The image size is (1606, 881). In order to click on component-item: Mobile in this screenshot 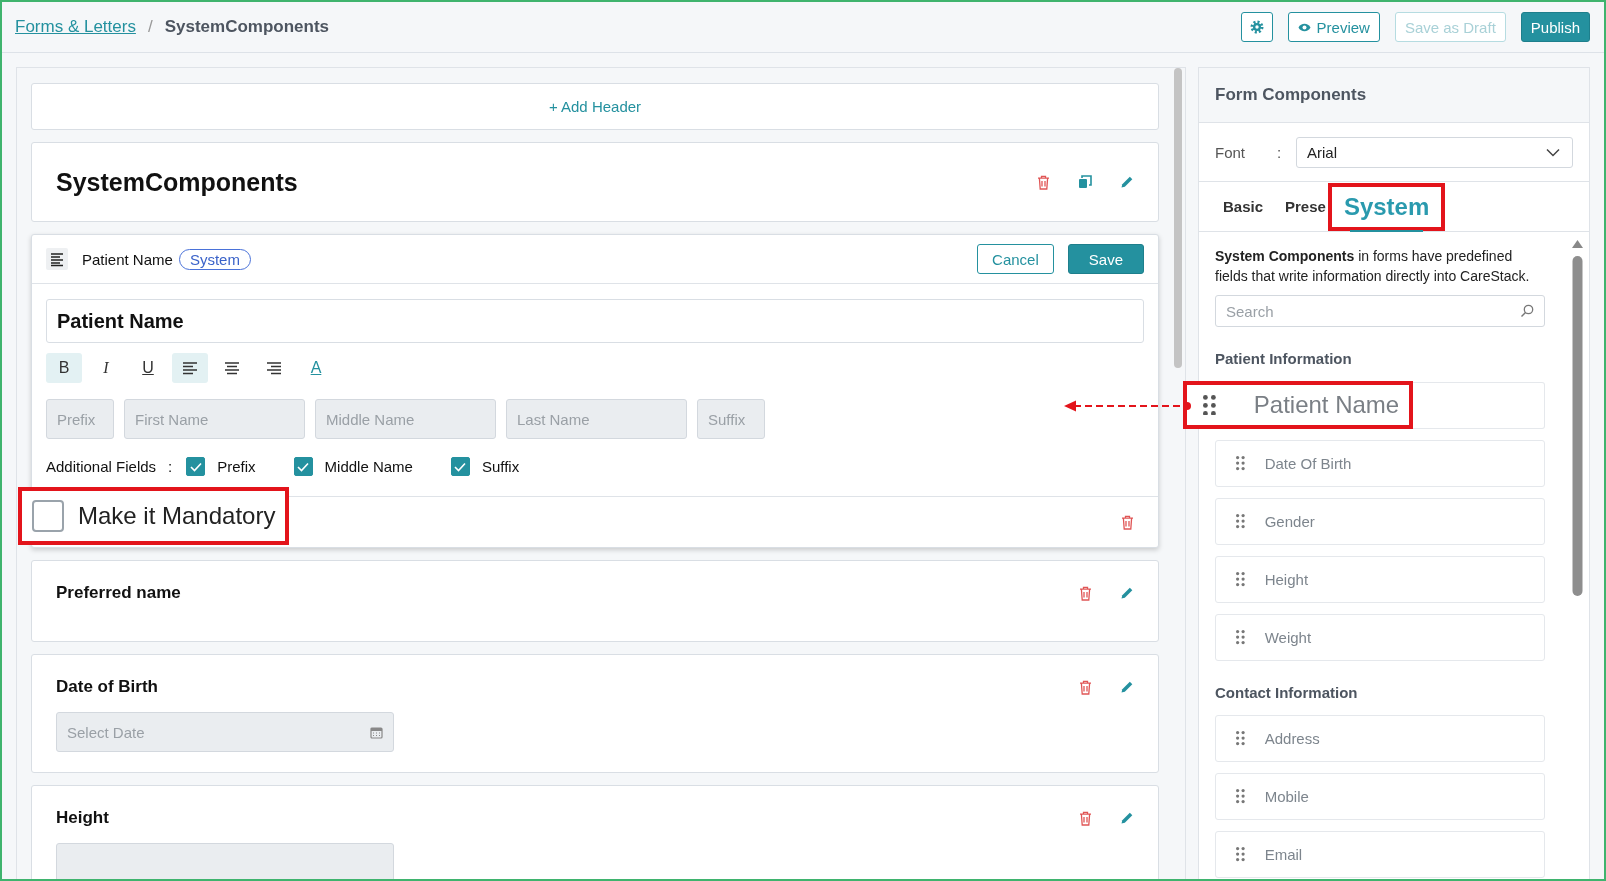, I will do `click(1380, 796)`.